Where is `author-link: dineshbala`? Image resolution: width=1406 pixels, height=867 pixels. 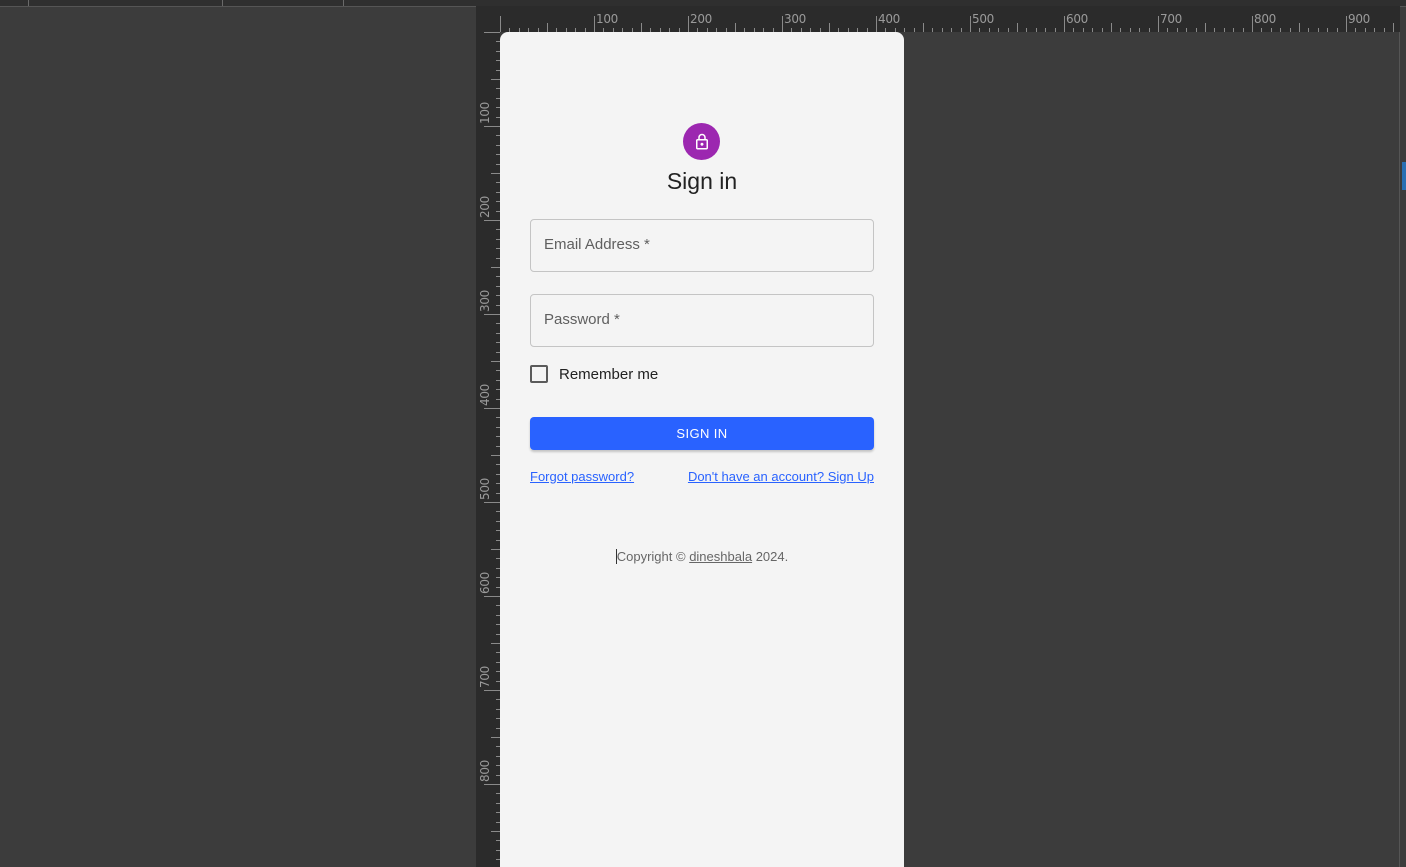
author-link: dineshbala is located at coordinates (720, 556).